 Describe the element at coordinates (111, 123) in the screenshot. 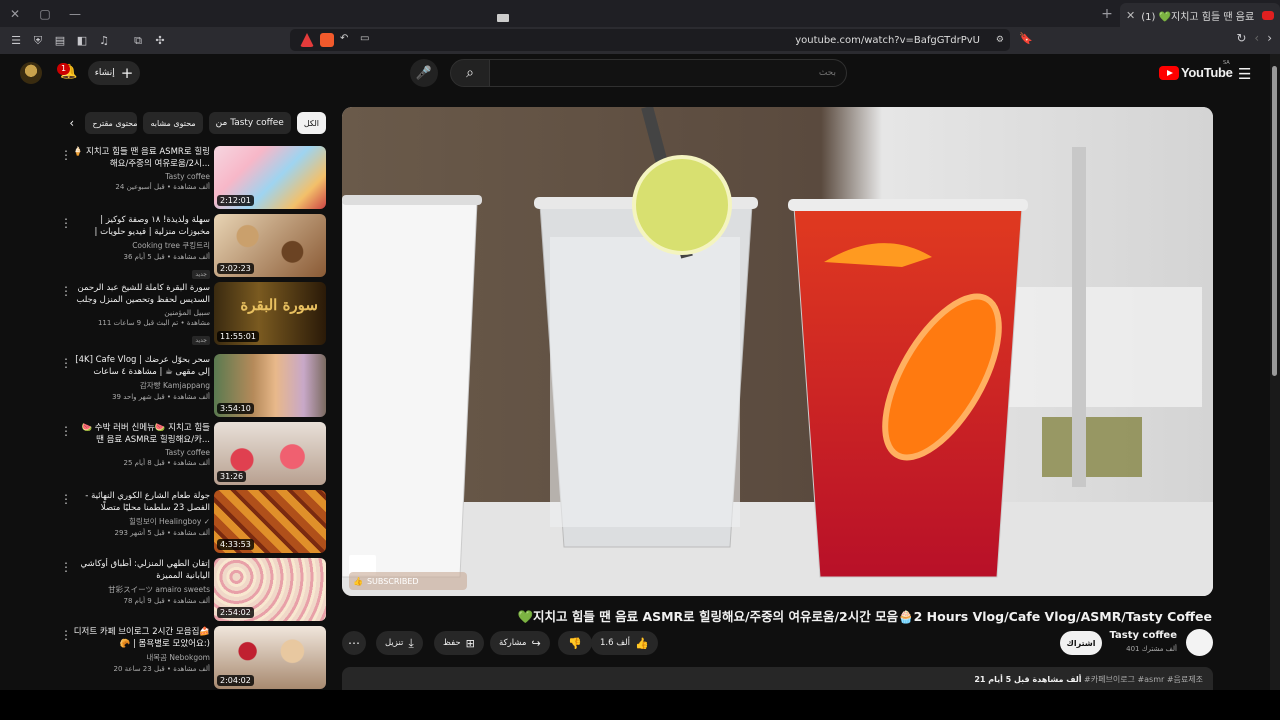

I see `chip-recommended: محتوى مقترح` at that location.